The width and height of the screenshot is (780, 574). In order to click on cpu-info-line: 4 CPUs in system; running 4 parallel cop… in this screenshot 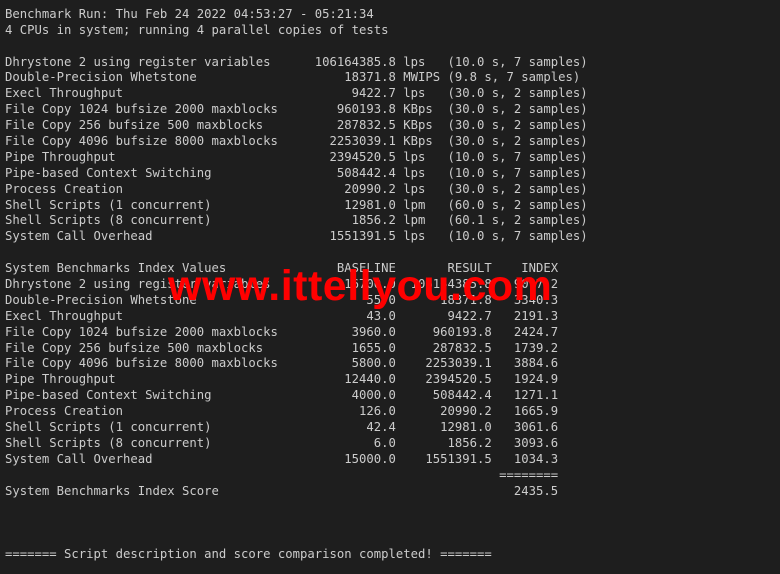, I will do `click(197, 29)`.